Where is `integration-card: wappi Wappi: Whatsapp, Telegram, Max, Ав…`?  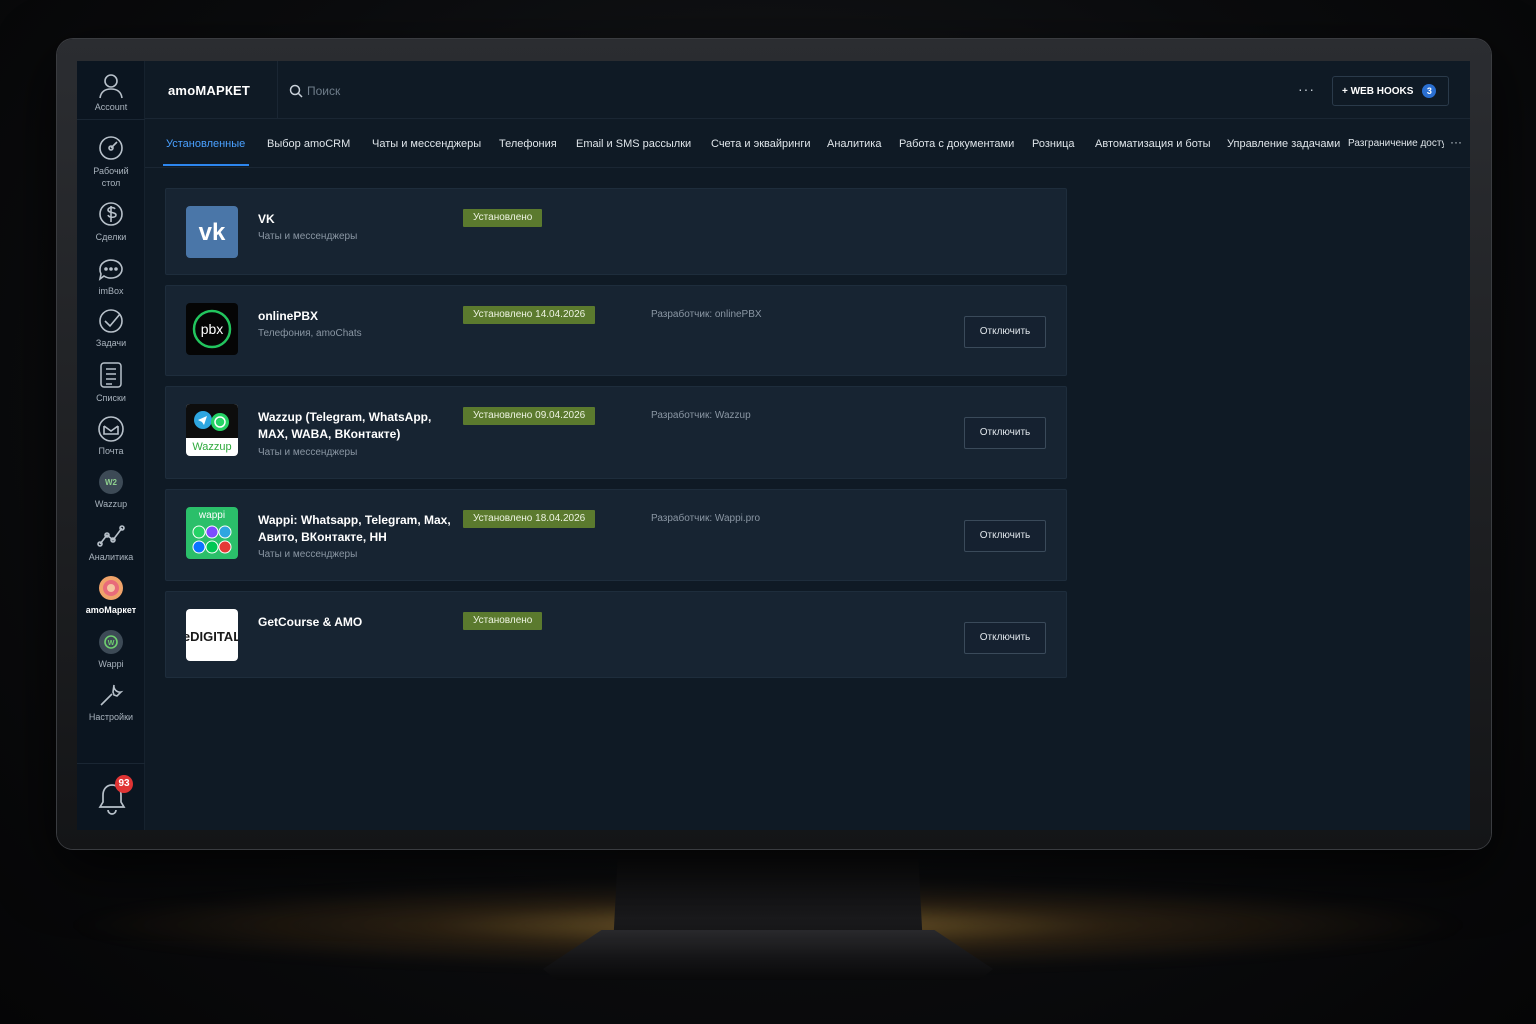 integration-card: wappi Wappi: Whatsapp, Telegram, Max, Ав… is located at coordinates (616, 535).